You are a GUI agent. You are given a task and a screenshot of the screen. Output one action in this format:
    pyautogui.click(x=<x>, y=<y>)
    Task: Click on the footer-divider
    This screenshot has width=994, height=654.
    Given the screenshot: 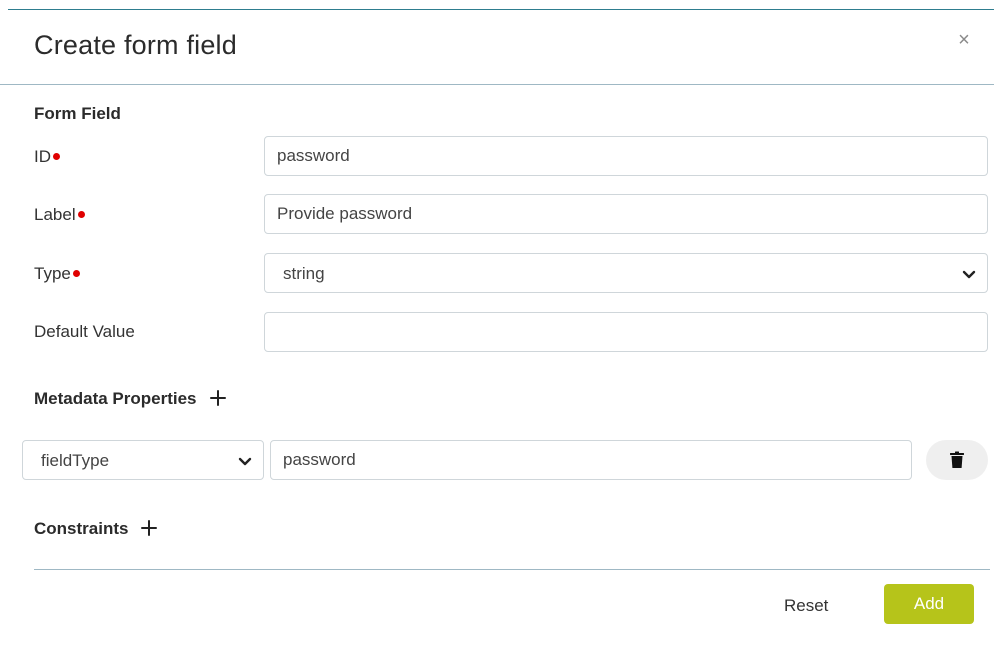 What is the action you would take?
    pyautogui.click(x=512, y=569)
    